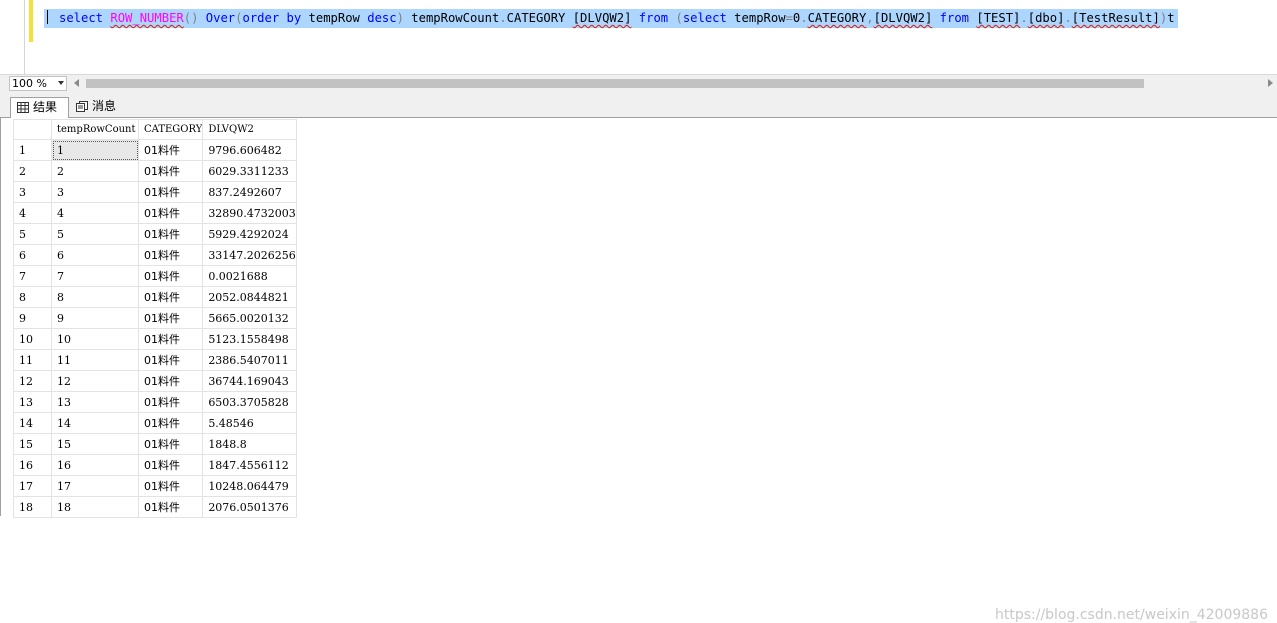 This screenshot has height=623, width=1277. I want to click on table-row: 15 15 01料件 1848.8, so click(155, 444).